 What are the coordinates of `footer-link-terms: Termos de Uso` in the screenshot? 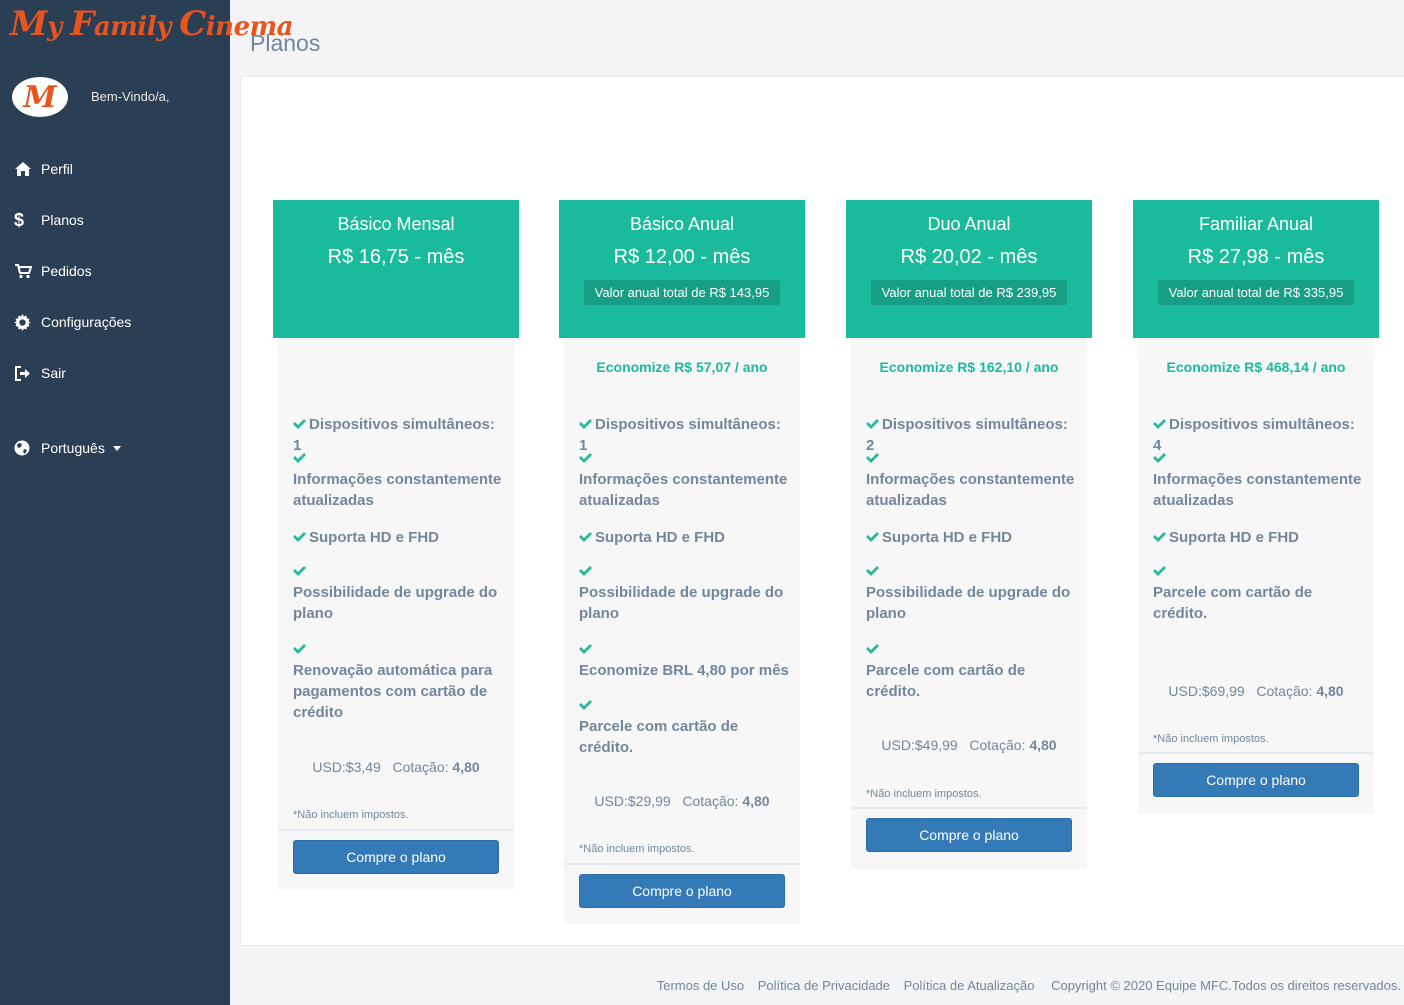 It's located at (700, 985).